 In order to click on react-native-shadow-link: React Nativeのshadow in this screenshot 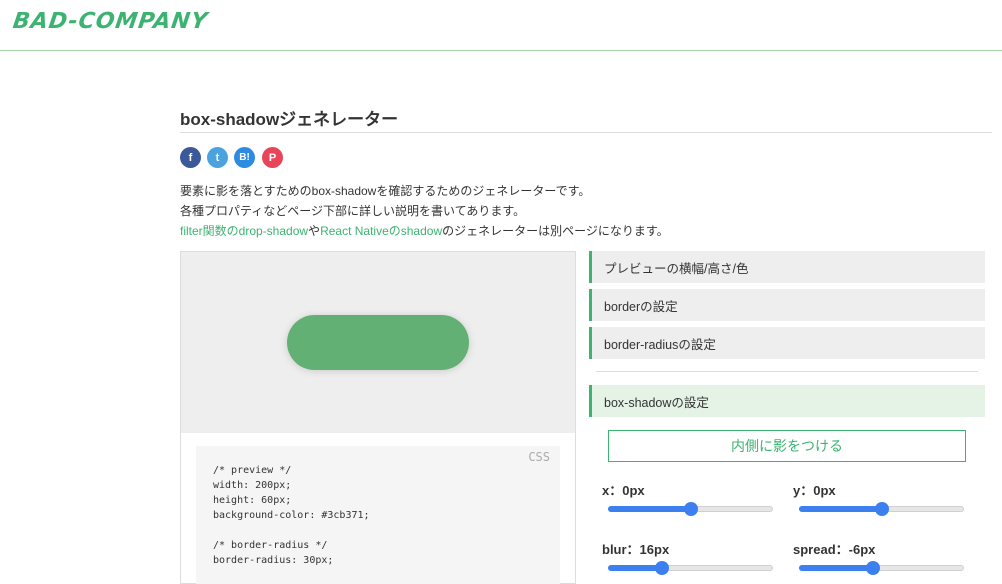, I will do `click(381, 231)`.